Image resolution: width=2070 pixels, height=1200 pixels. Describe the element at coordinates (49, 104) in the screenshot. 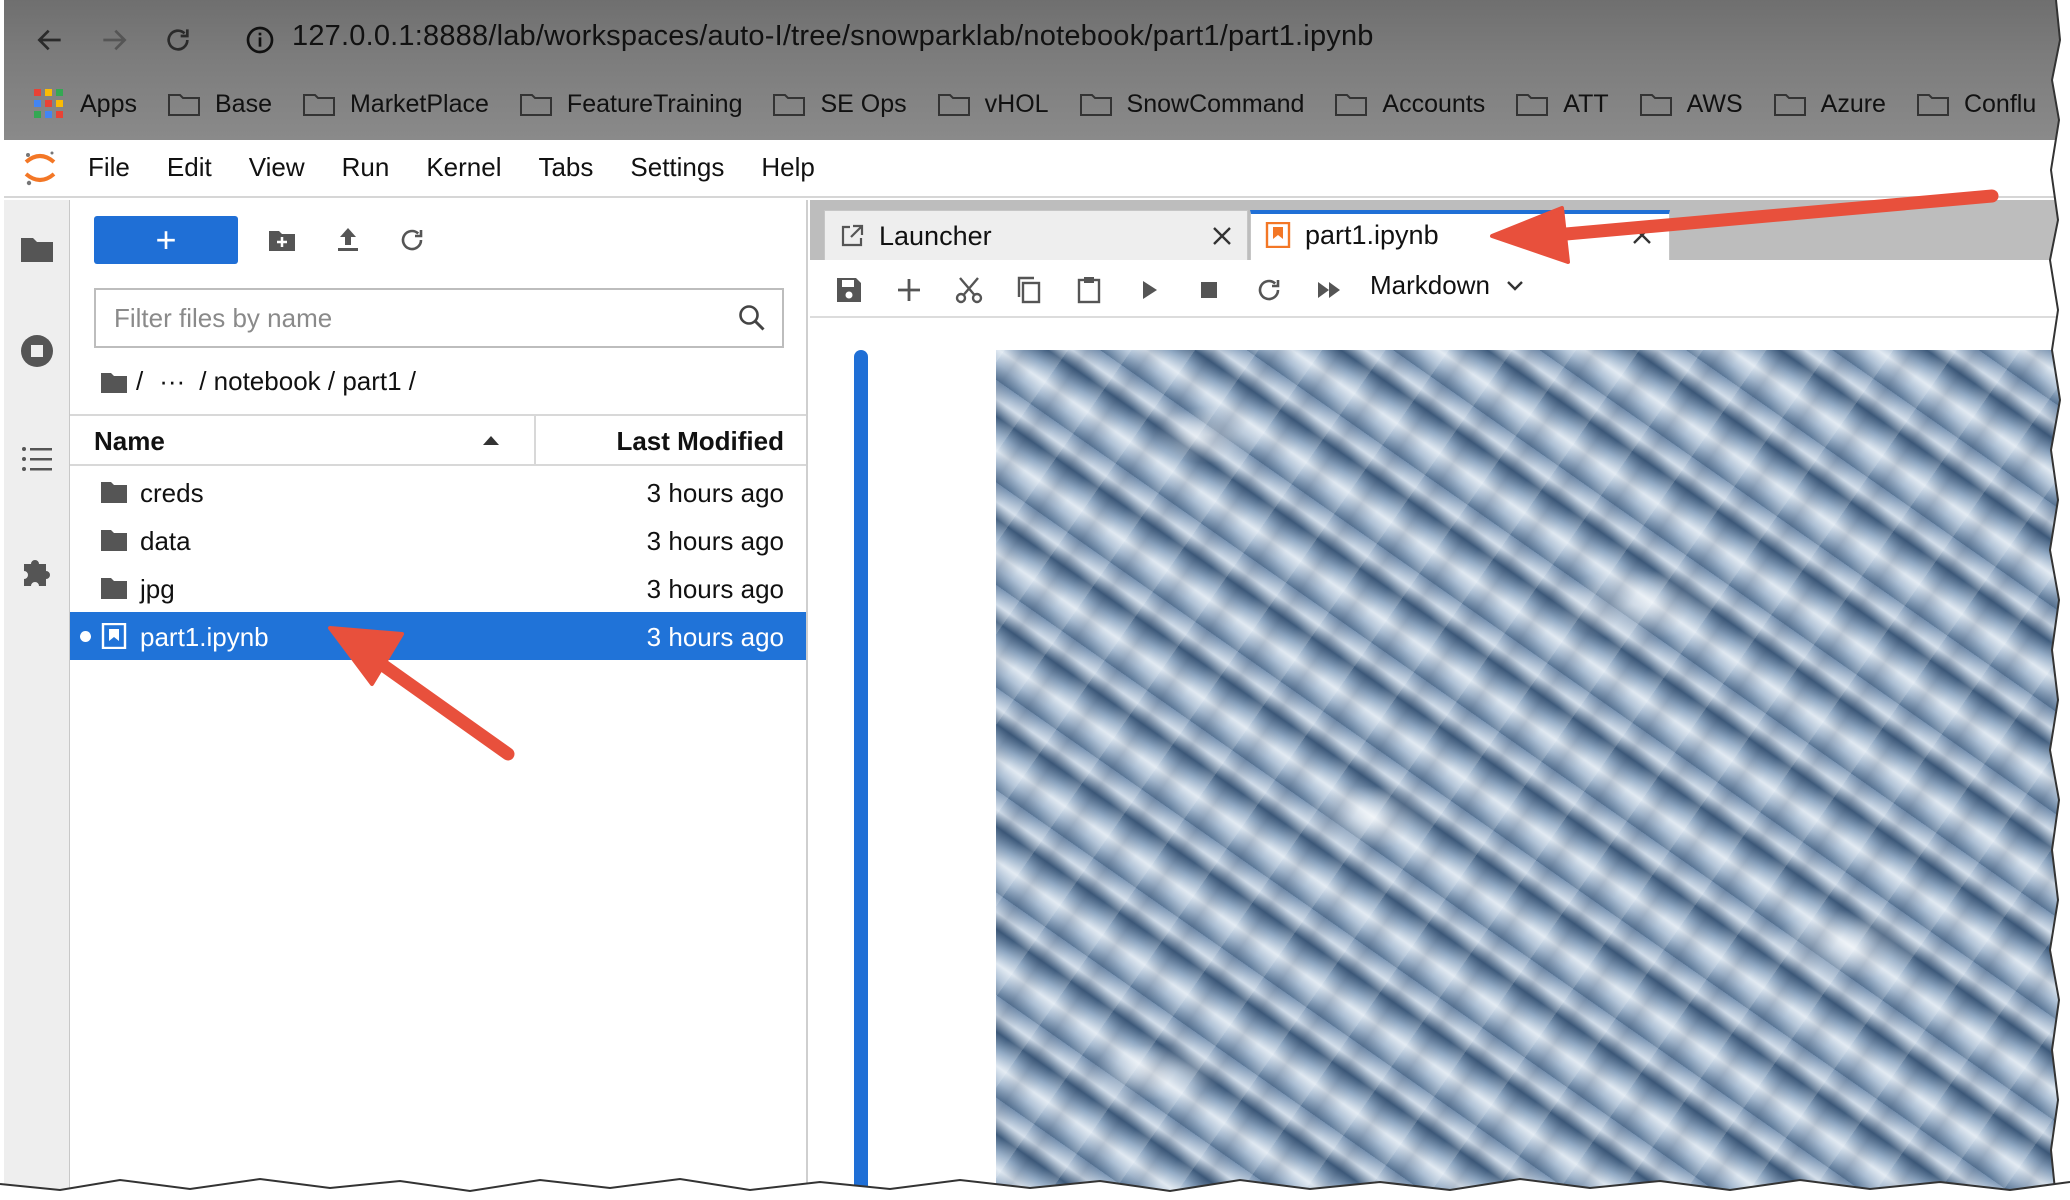

I see `apps-grid-icon` at that location.